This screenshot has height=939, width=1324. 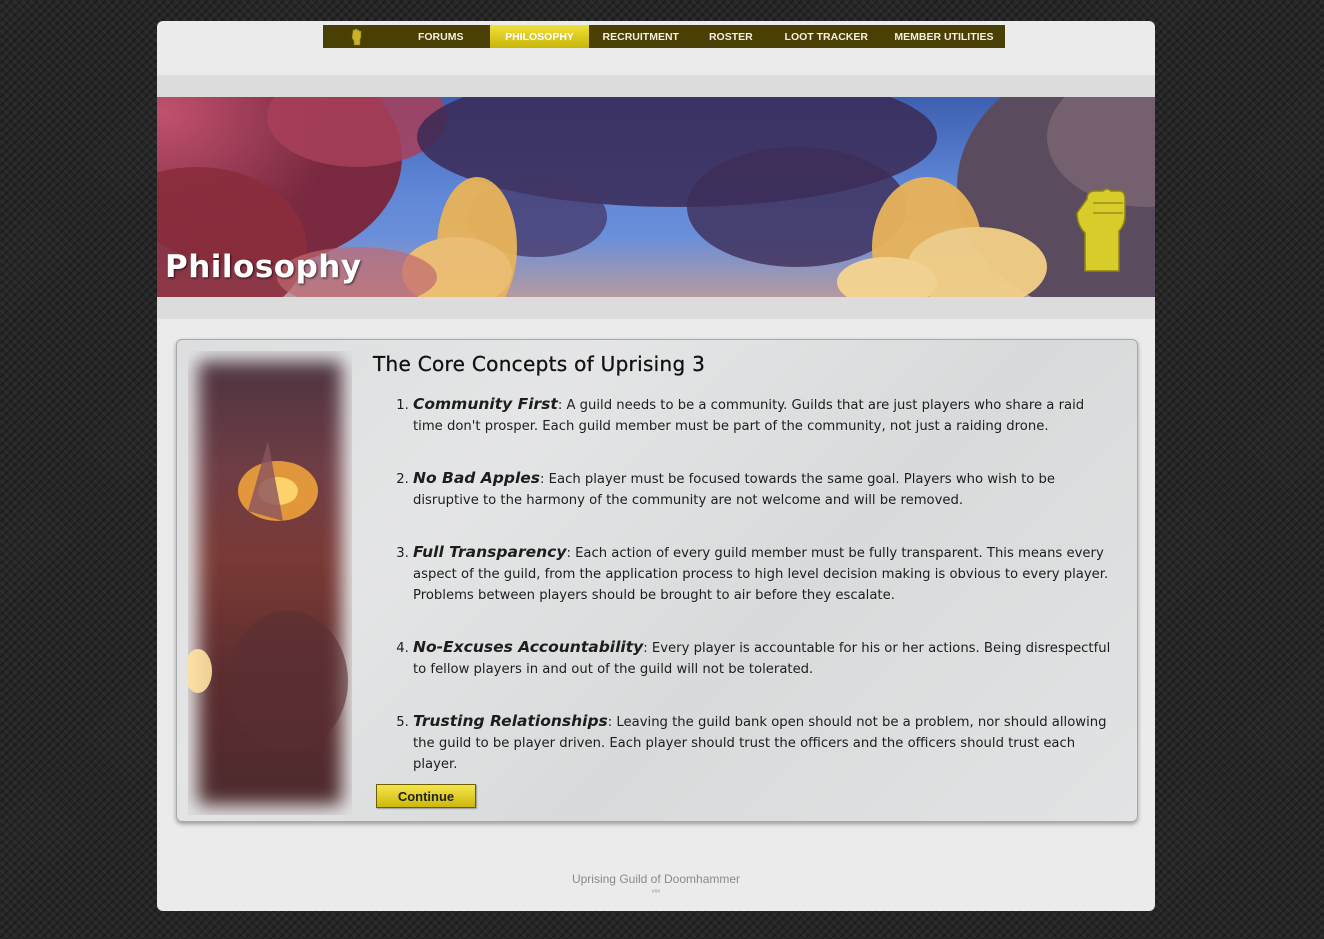 I want to click on concept-term: No Bad Apples, so click(x=477, y=478).